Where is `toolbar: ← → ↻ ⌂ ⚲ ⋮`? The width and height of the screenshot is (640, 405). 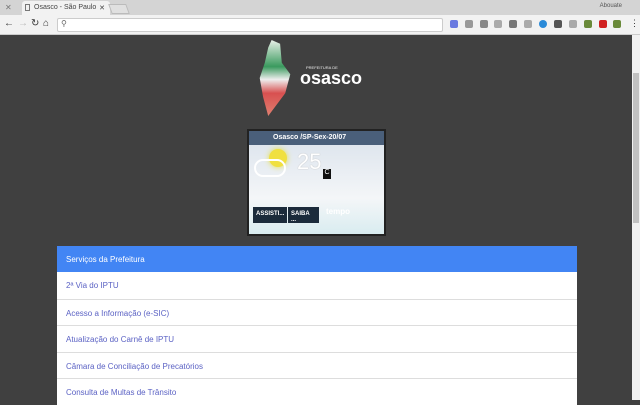
toolbar: ← → ↻ ⌂ ⚲ ⋮ is located at coordinates (320, 25).